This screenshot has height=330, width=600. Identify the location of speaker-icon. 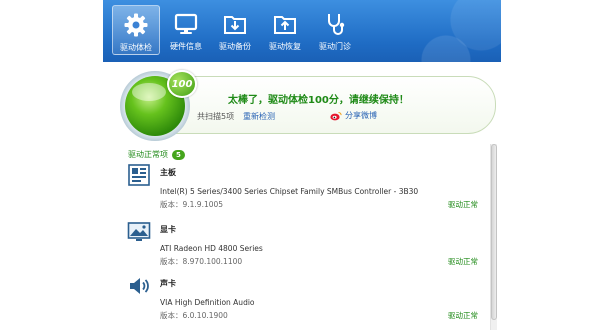
(139, 286).